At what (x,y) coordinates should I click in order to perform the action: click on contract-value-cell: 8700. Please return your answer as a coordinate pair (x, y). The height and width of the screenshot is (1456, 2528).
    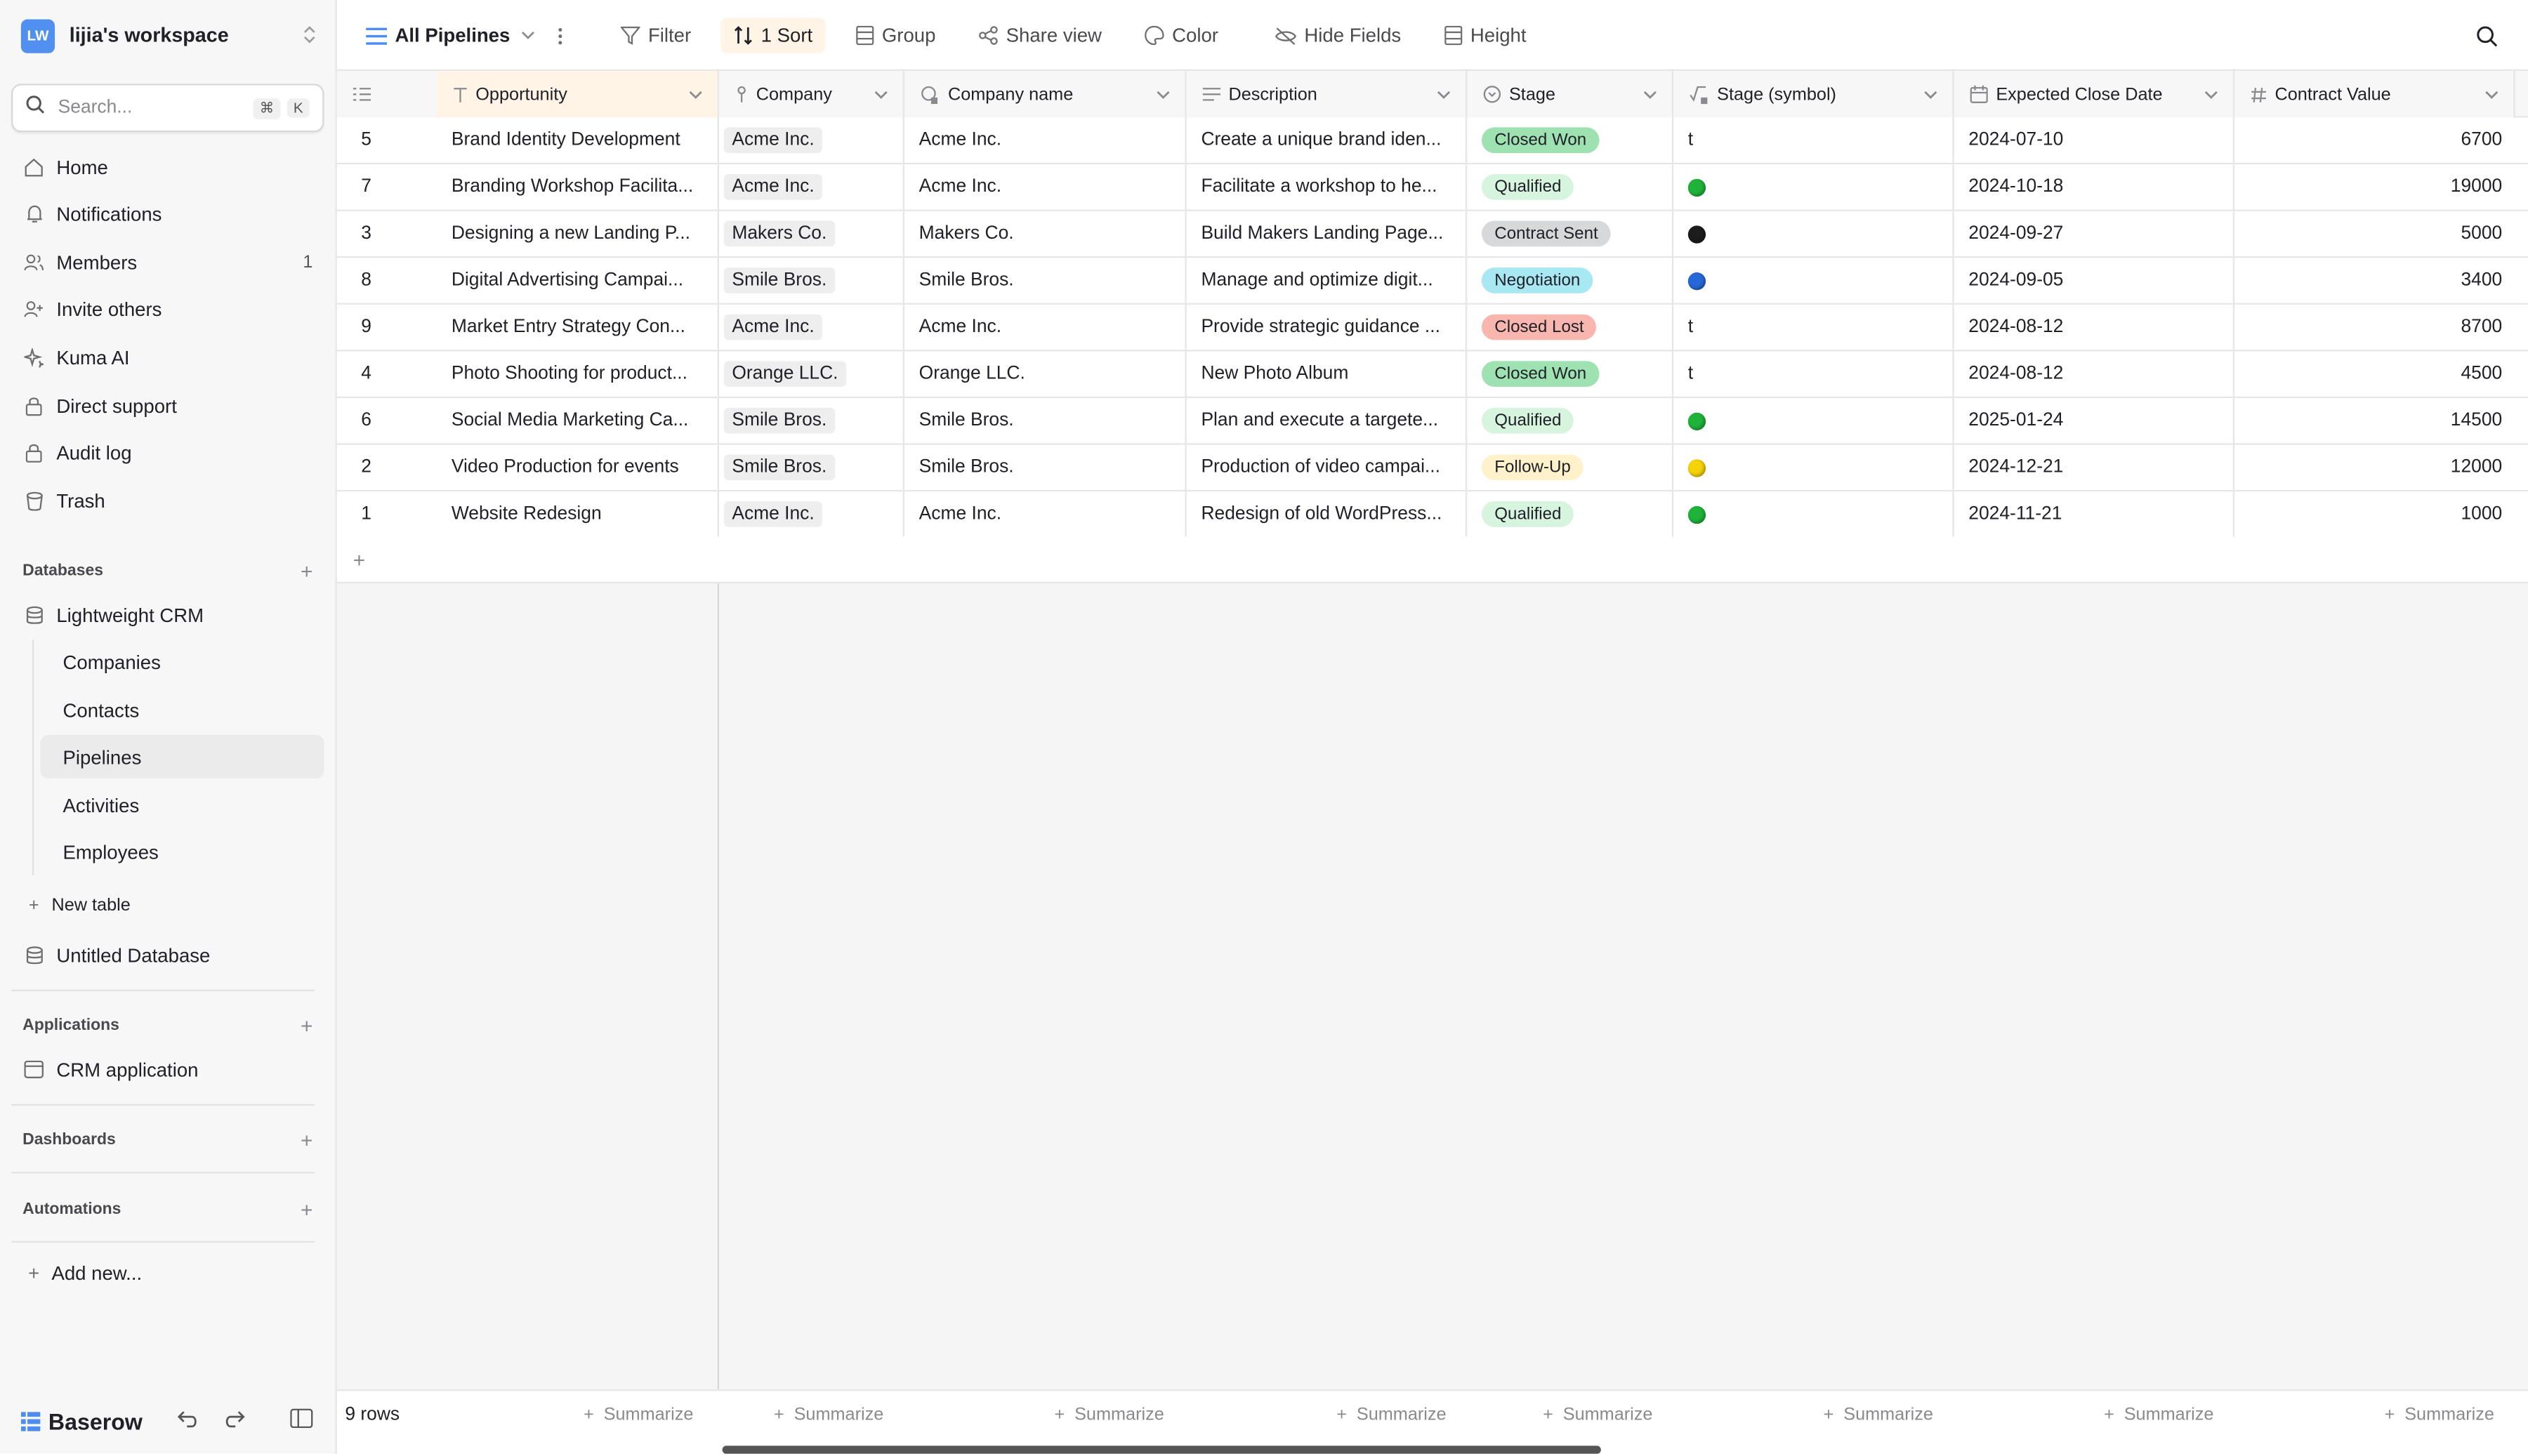
    Looking at the image, I should click on (2381, 327).